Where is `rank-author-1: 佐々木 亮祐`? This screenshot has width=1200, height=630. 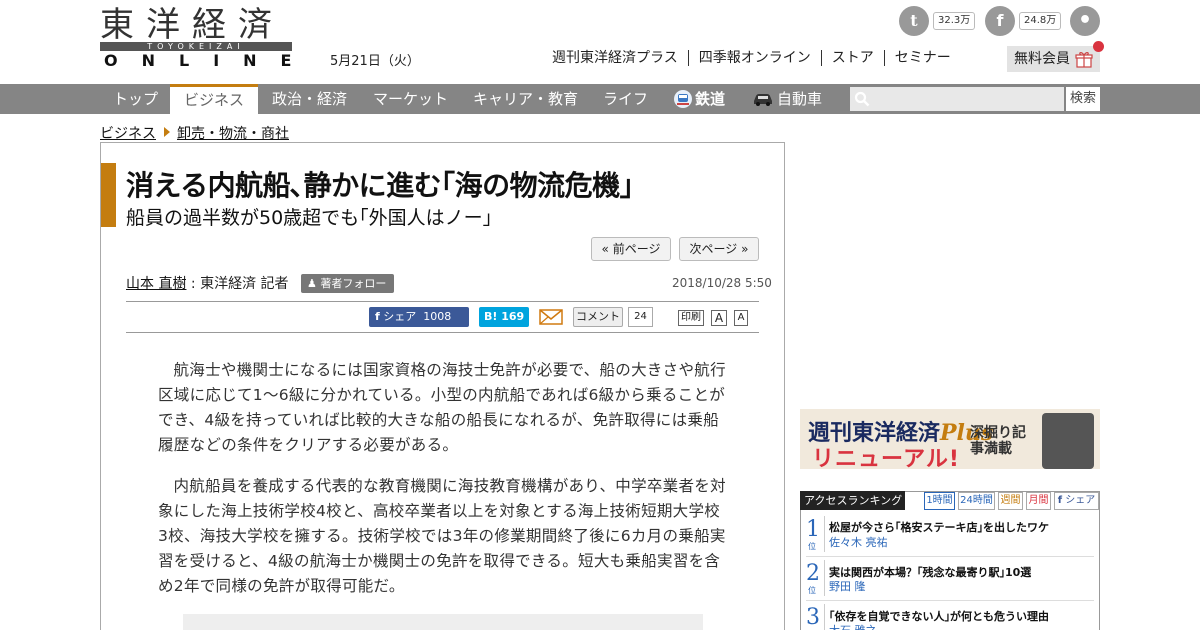 rank-author-1: 佐々木 亮祐 is located at coordinates (858, 542).